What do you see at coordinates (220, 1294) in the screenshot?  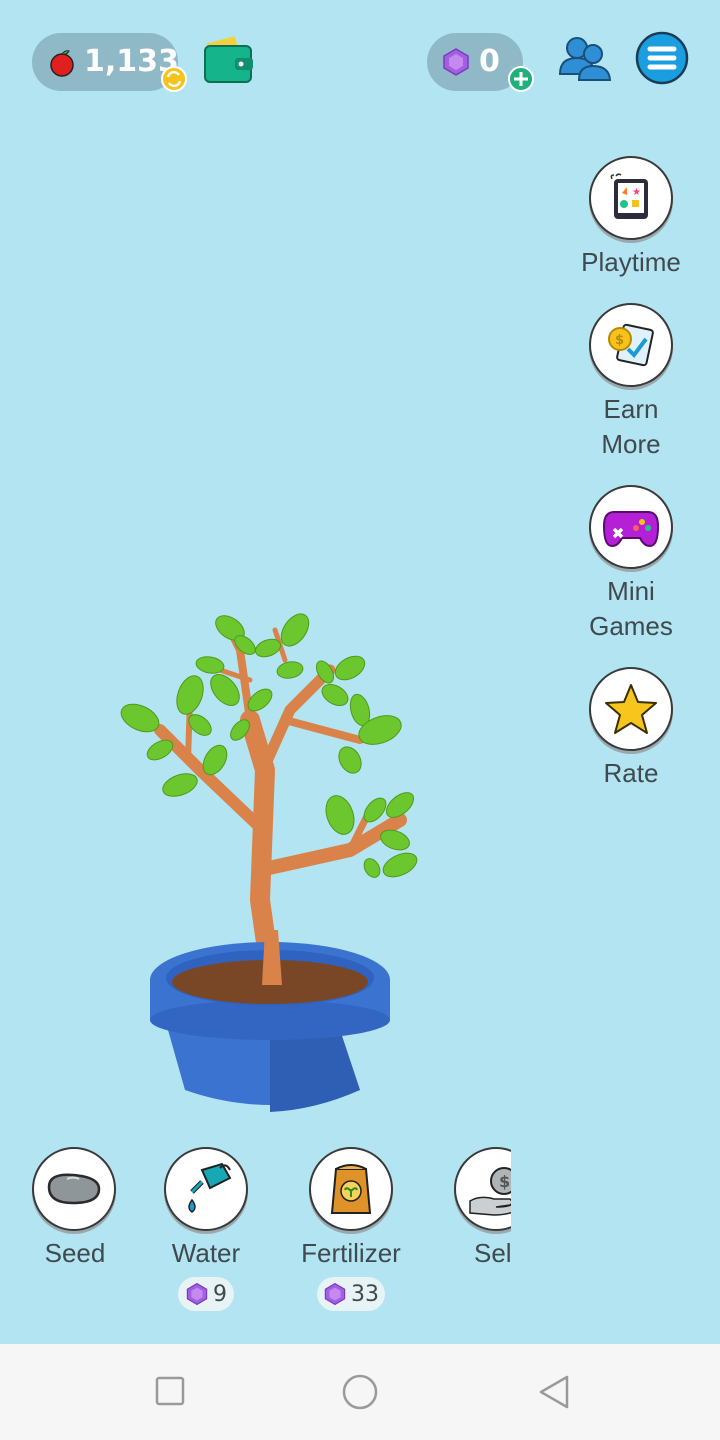 I see `water-price: 9` at bounding box center [220, 1294].